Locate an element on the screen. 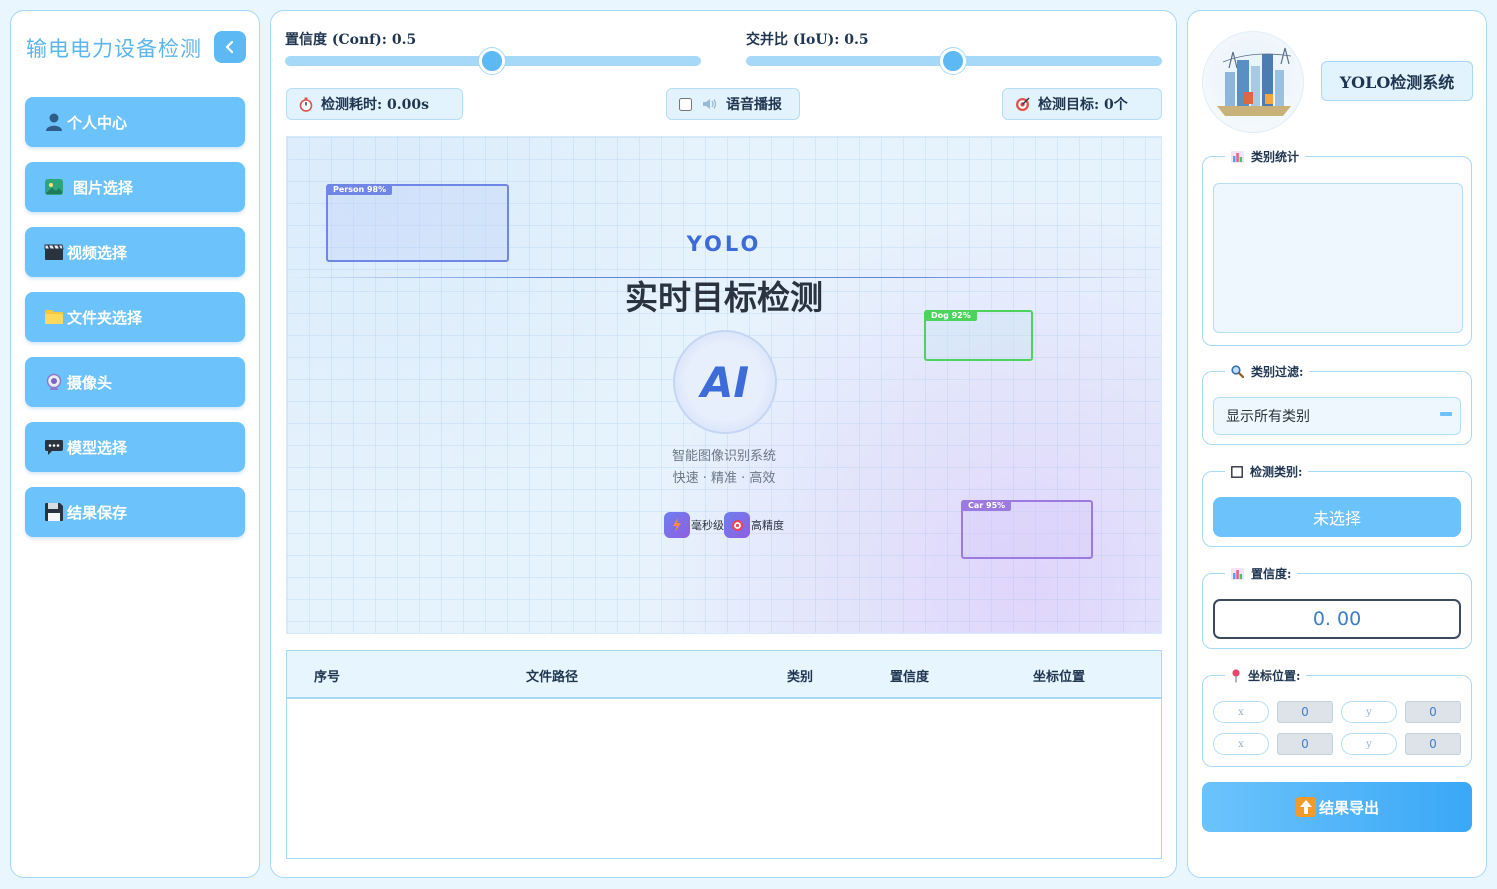 The width and height of the screenshot is (1497, 889). nav-label: 图片选择 is located at coordinates (103, 187).